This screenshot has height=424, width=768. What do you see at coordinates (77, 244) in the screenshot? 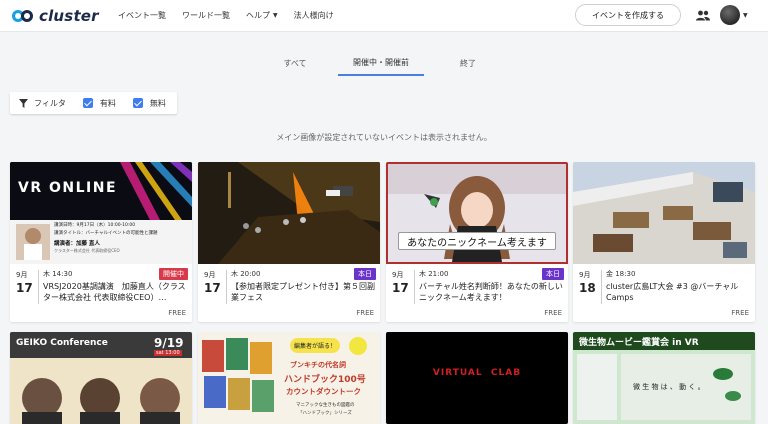
I see `lecturer-text: 講演者：加藤 直人` at bounding box center [77, 244].